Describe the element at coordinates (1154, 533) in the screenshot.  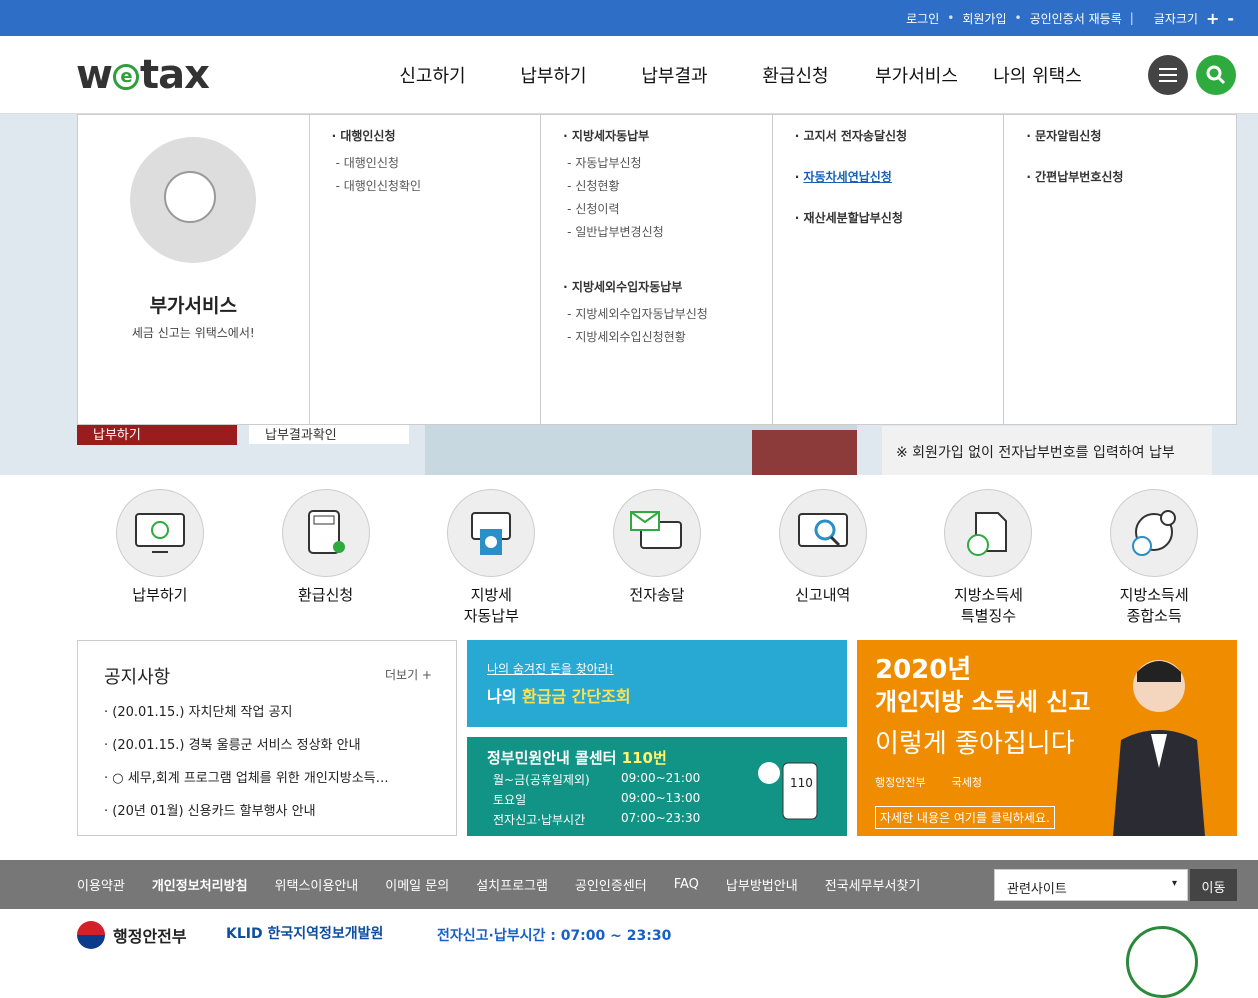
I see `chart-won-icon` at that location.